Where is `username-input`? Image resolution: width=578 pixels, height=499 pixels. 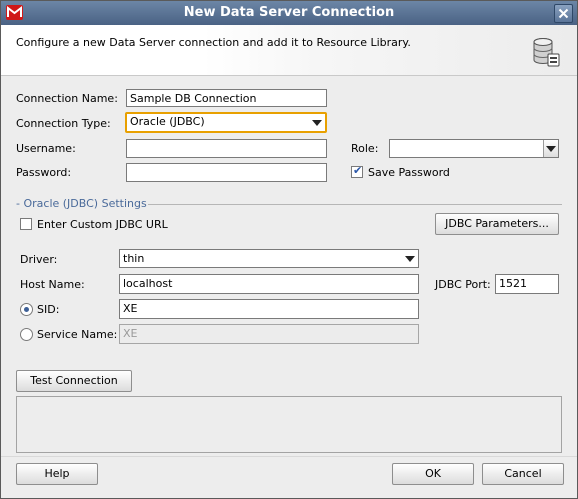 username-input is located at coordinates (226, 148).